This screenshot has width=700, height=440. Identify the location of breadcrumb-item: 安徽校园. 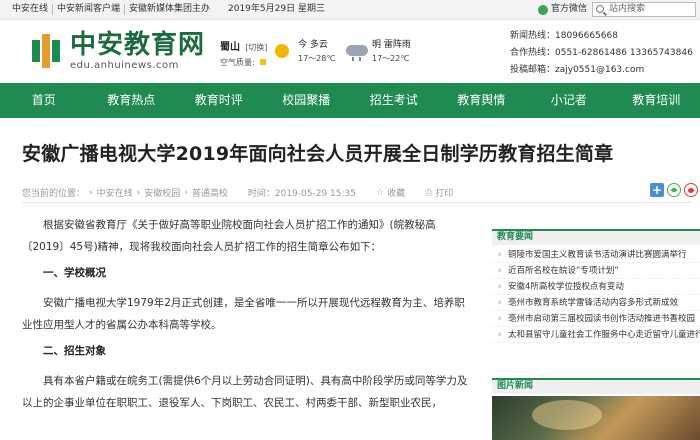
(162, 192).